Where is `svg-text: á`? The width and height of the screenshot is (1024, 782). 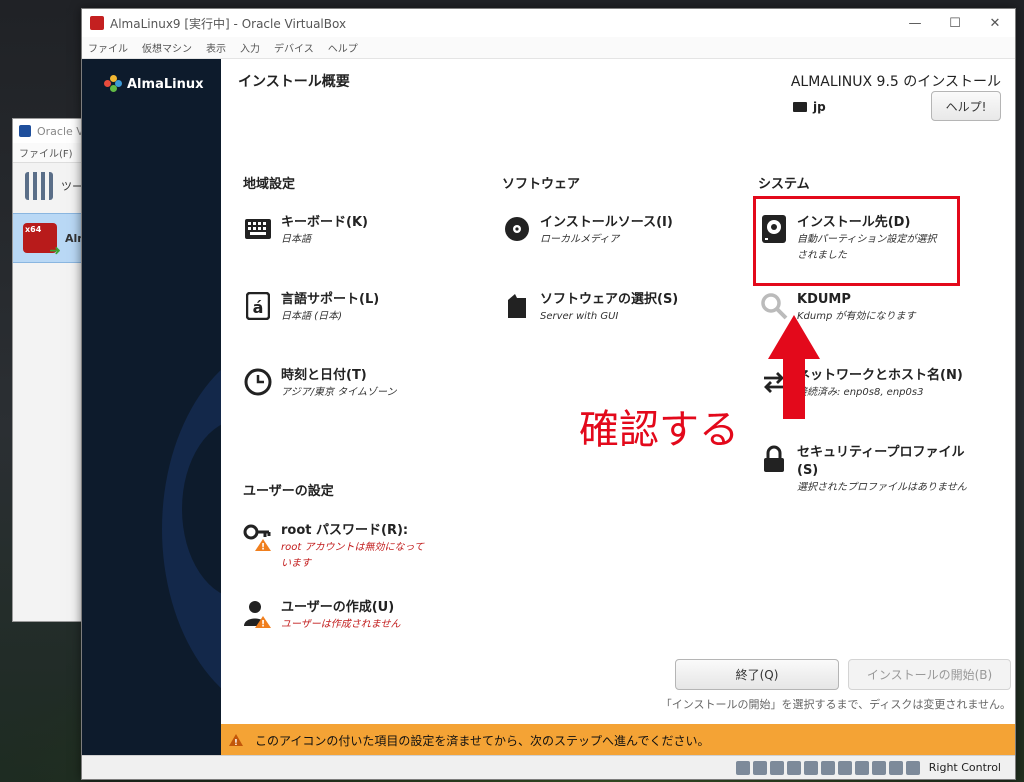
svg-text: á is located at coordinates (258, 307).